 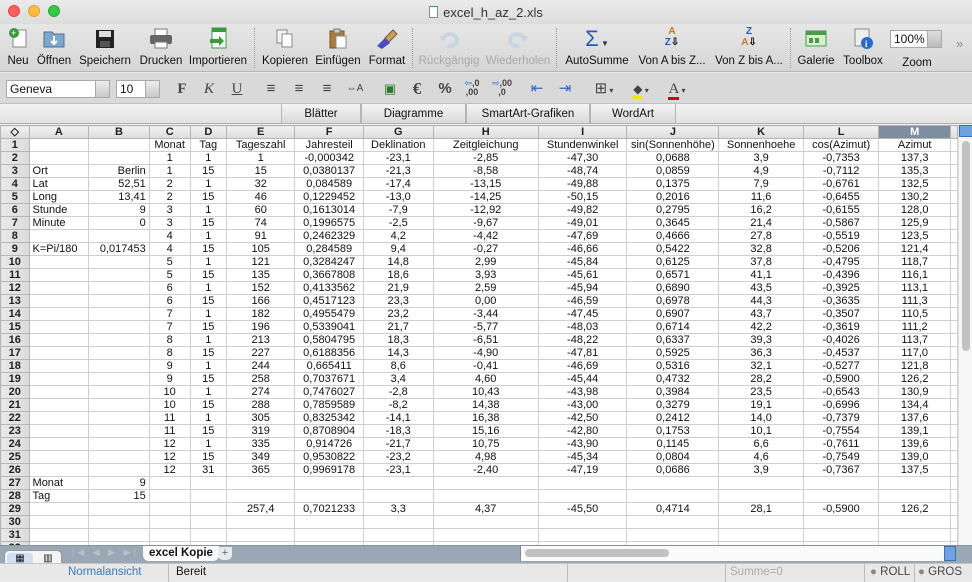 I want to click on cell-l22: -0,7379, so click(x=841, y=418).